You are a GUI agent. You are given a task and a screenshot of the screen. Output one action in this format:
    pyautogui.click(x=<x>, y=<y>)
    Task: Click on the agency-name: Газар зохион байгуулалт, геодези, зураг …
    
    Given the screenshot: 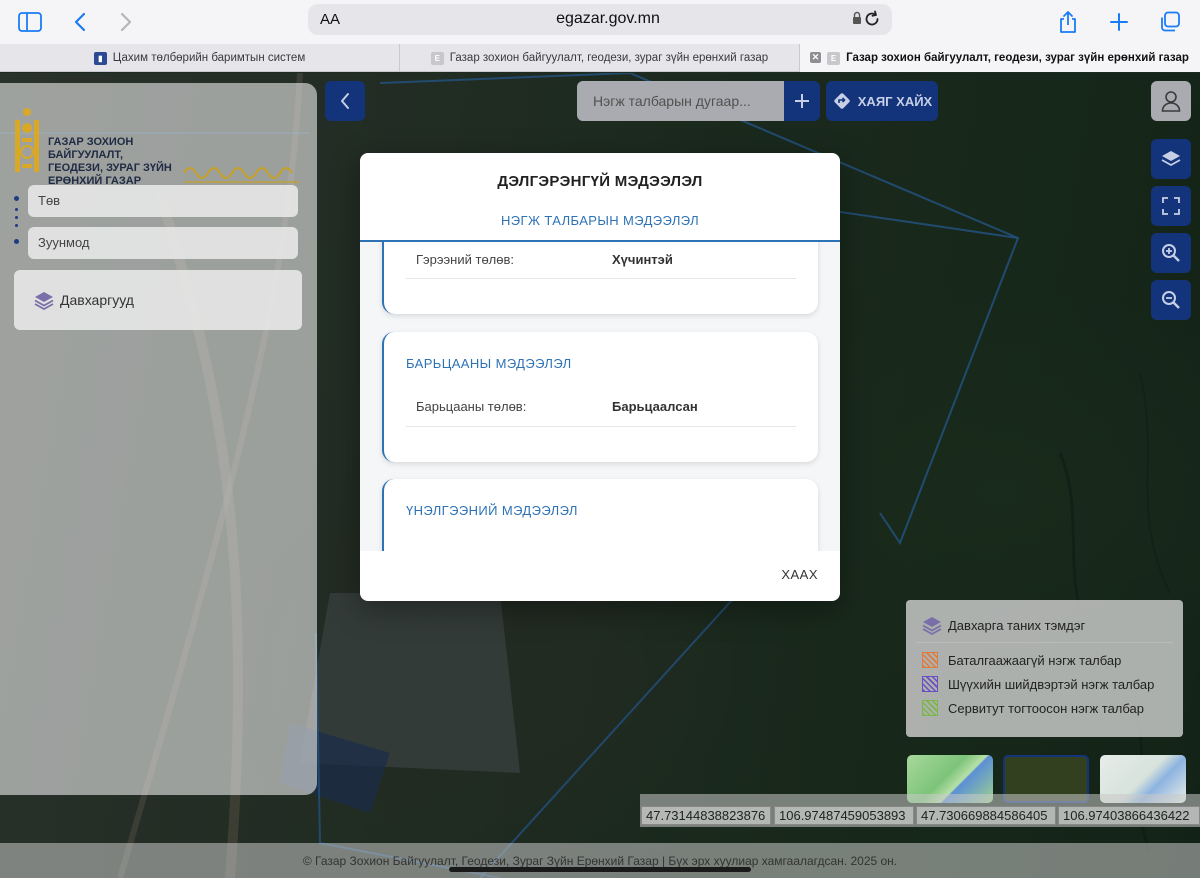 What is the action you would take?
    pyautogui.click(x=110, y=161)
    